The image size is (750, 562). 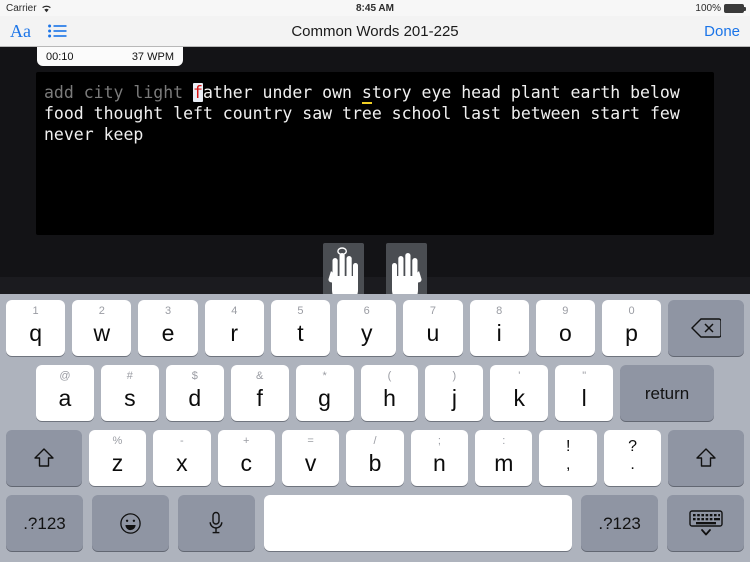 I want to click on key-y-label: y, so click(x=366, y=333).